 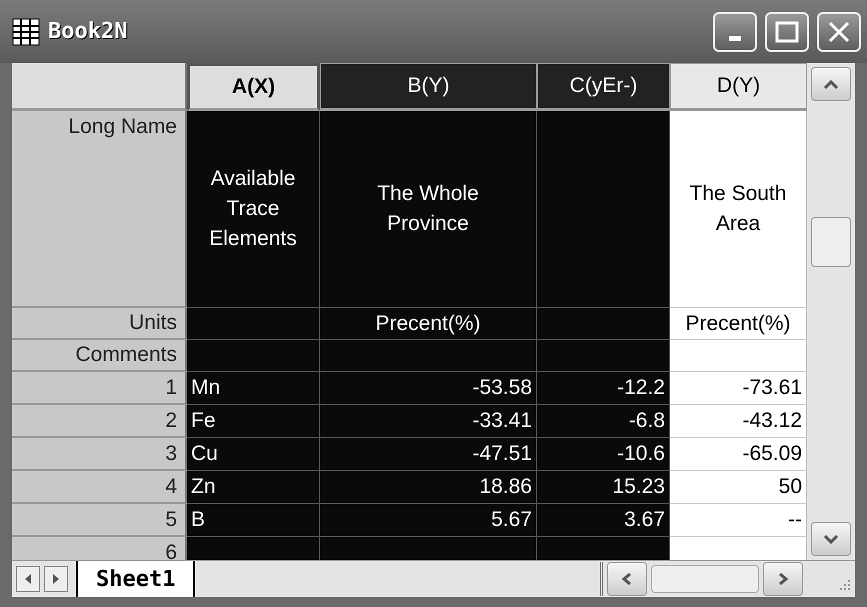 I want to click on next-sheet-button, so click(x=56, y=579).